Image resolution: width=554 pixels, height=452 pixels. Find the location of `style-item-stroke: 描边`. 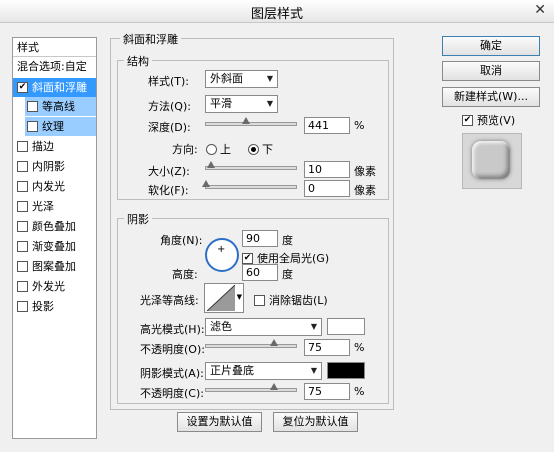

style-item-stroke: 描边 is located at coordinates (54, 146).